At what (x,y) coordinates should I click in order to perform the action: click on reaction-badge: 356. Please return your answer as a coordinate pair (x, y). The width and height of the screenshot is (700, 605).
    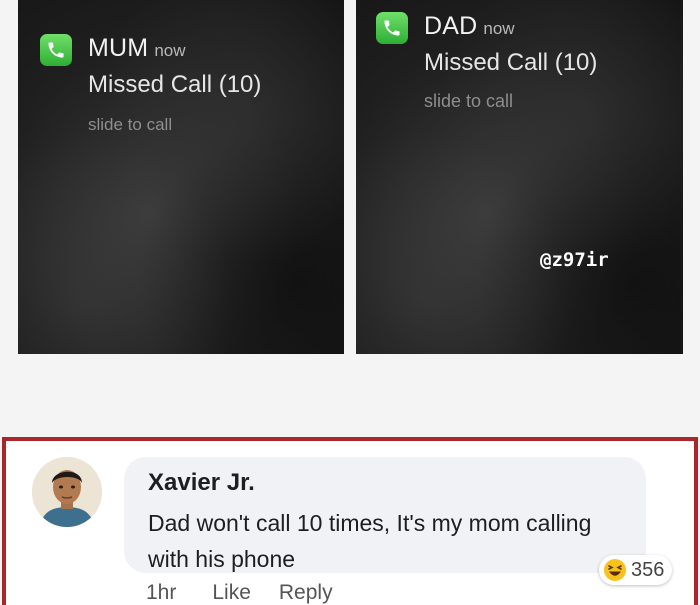
    Looking at the image, I should click on (636, 570).